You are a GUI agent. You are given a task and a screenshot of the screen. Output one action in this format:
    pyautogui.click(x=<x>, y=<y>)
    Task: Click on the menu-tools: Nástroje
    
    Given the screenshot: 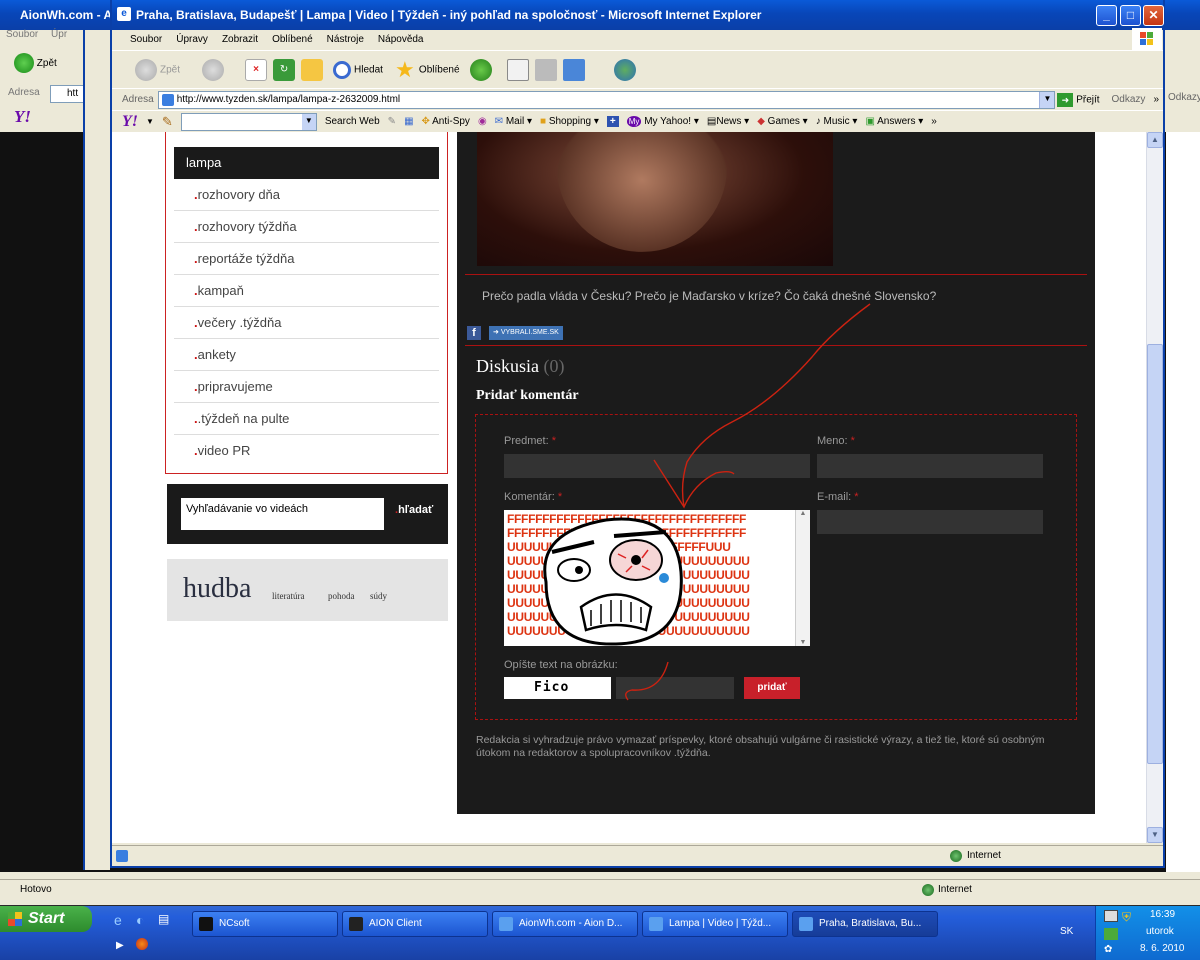 What is the action you would take?
    pyautogui.click(x=345, y=40)
    